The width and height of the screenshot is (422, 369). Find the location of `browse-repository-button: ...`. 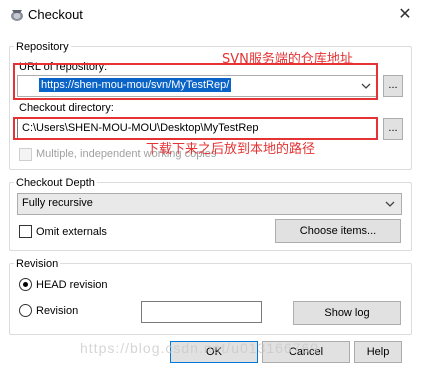

browse-repository-button: ... is located at coordinates (393, 86).